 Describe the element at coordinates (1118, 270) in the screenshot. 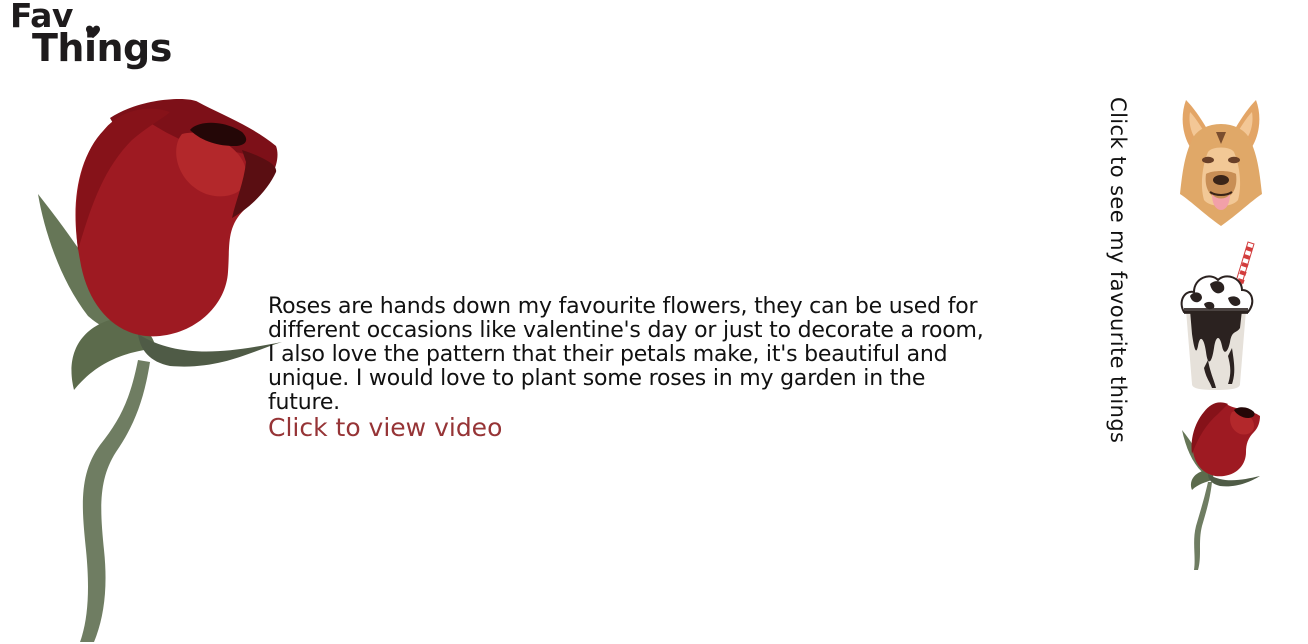

I see `favourite-things-link: Click to see my favourite things` at that location.